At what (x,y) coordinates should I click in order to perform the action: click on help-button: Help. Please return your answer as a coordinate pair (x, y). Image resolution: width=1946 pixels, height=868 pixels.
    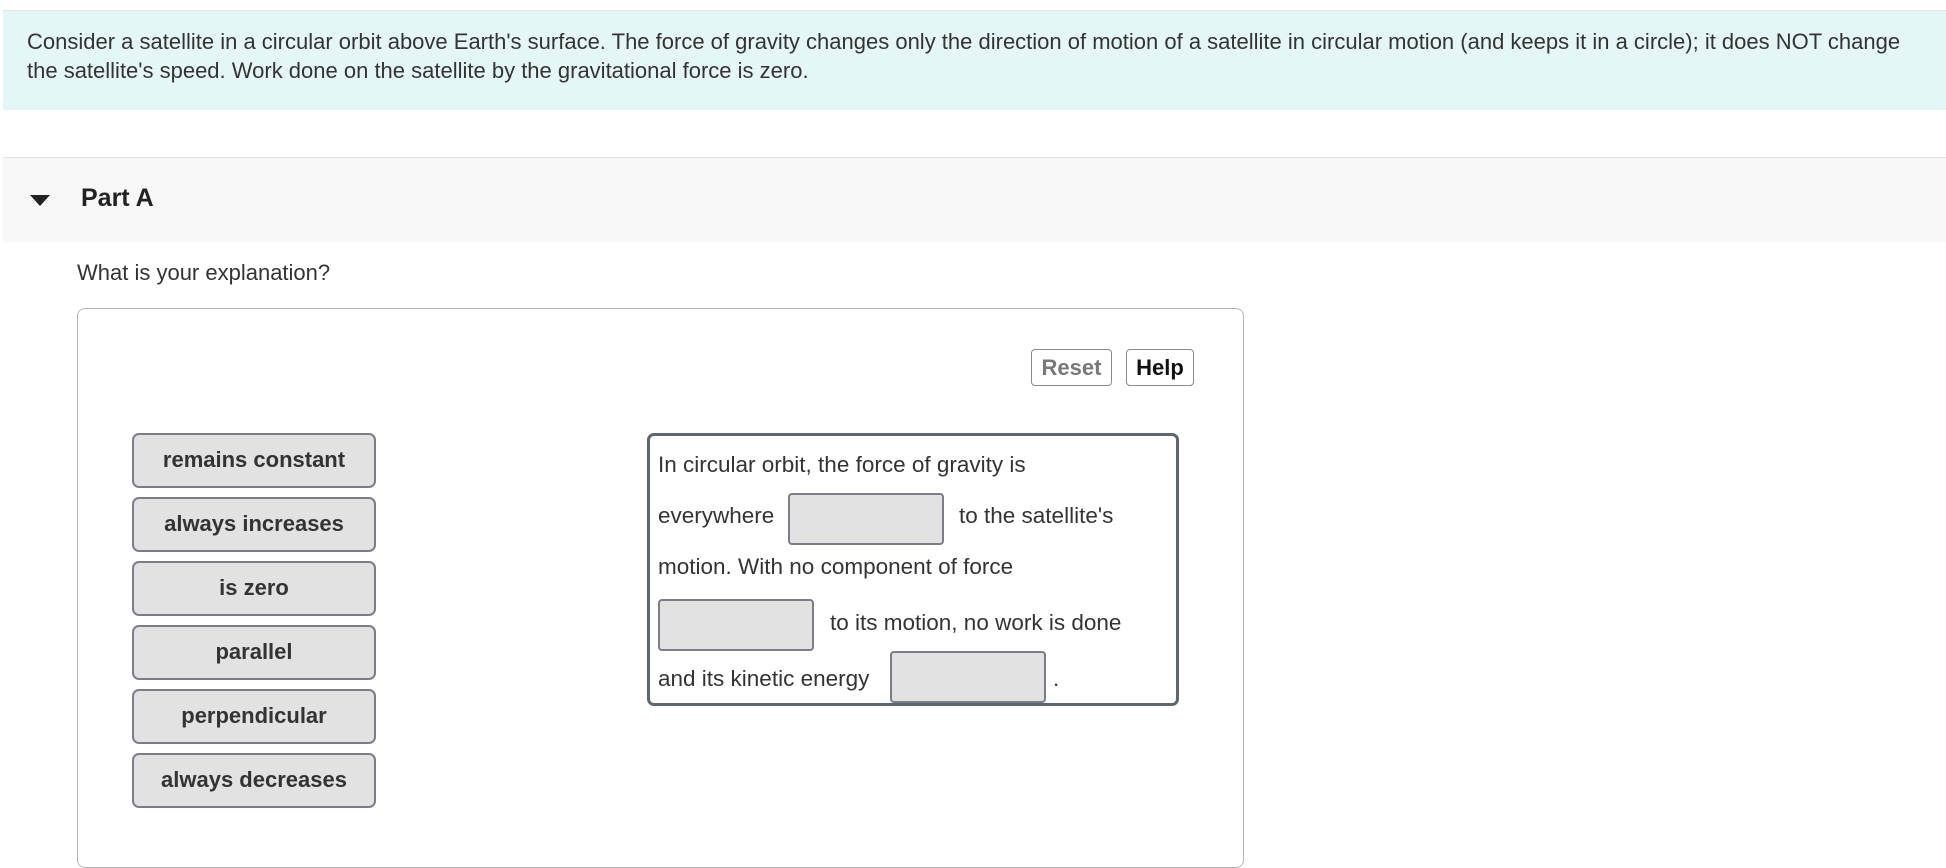
    Looking at the image, I should click on (1160, 367).